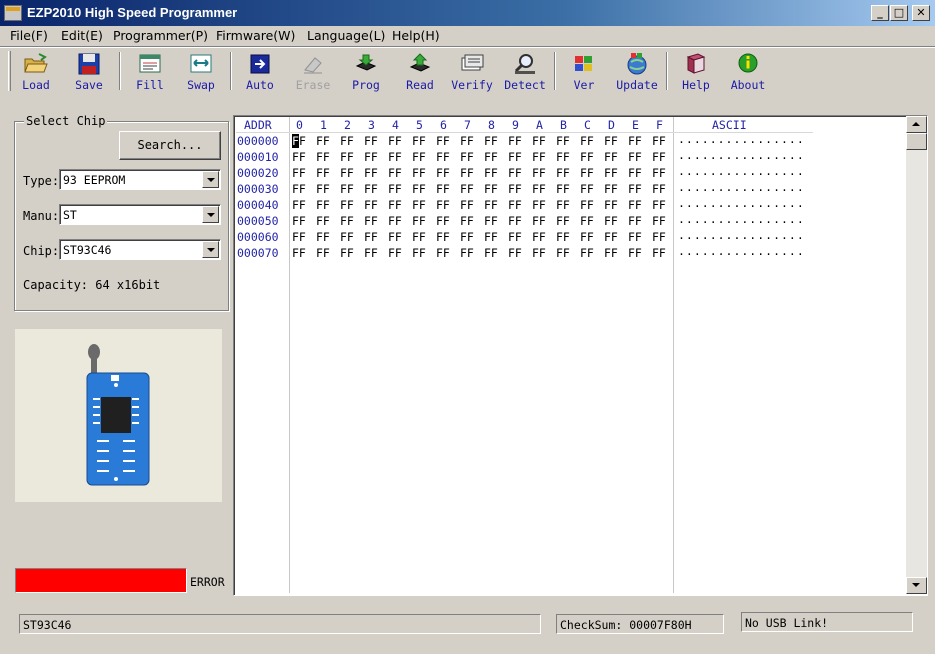  I want to click on ver-button: Ver, so click(584, 71).